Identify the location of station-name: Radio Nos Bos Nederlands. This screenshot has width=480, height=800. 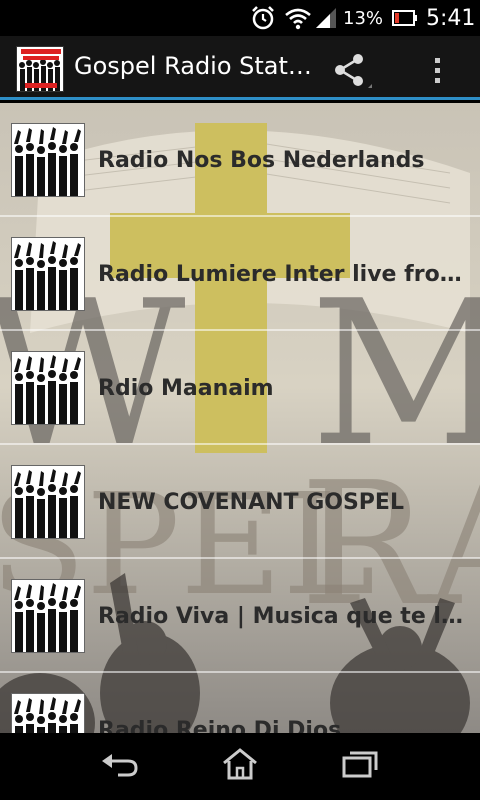
(261, 160).